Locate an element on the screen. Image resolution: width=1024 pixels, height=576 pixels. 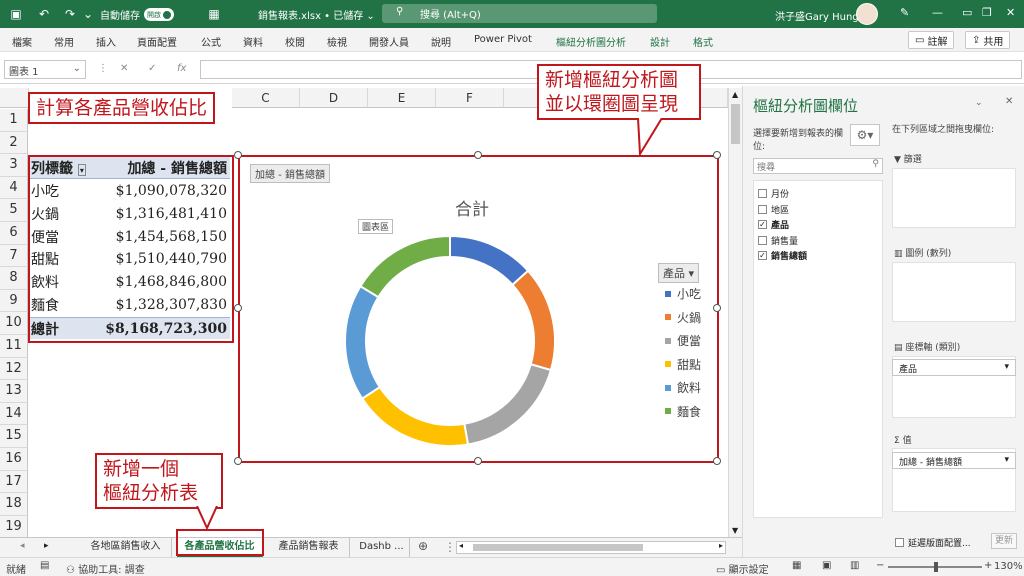
tab-data: 資料 is located at coordinates (253, 41).